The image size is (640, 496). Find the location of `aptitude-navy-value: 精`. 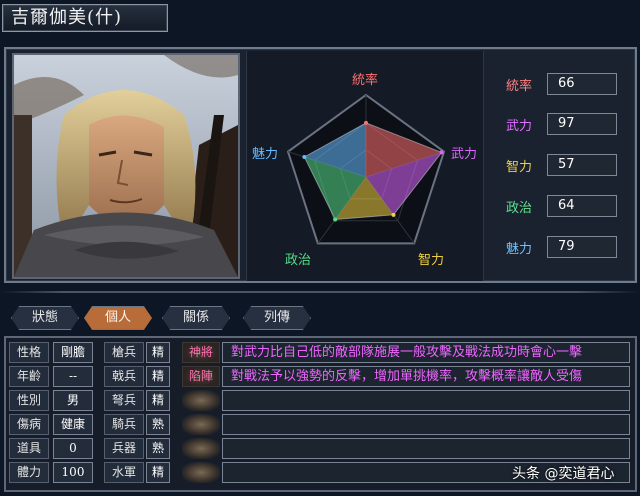

aptitude-navy-value: 精 is located at coordinates (158, 472).